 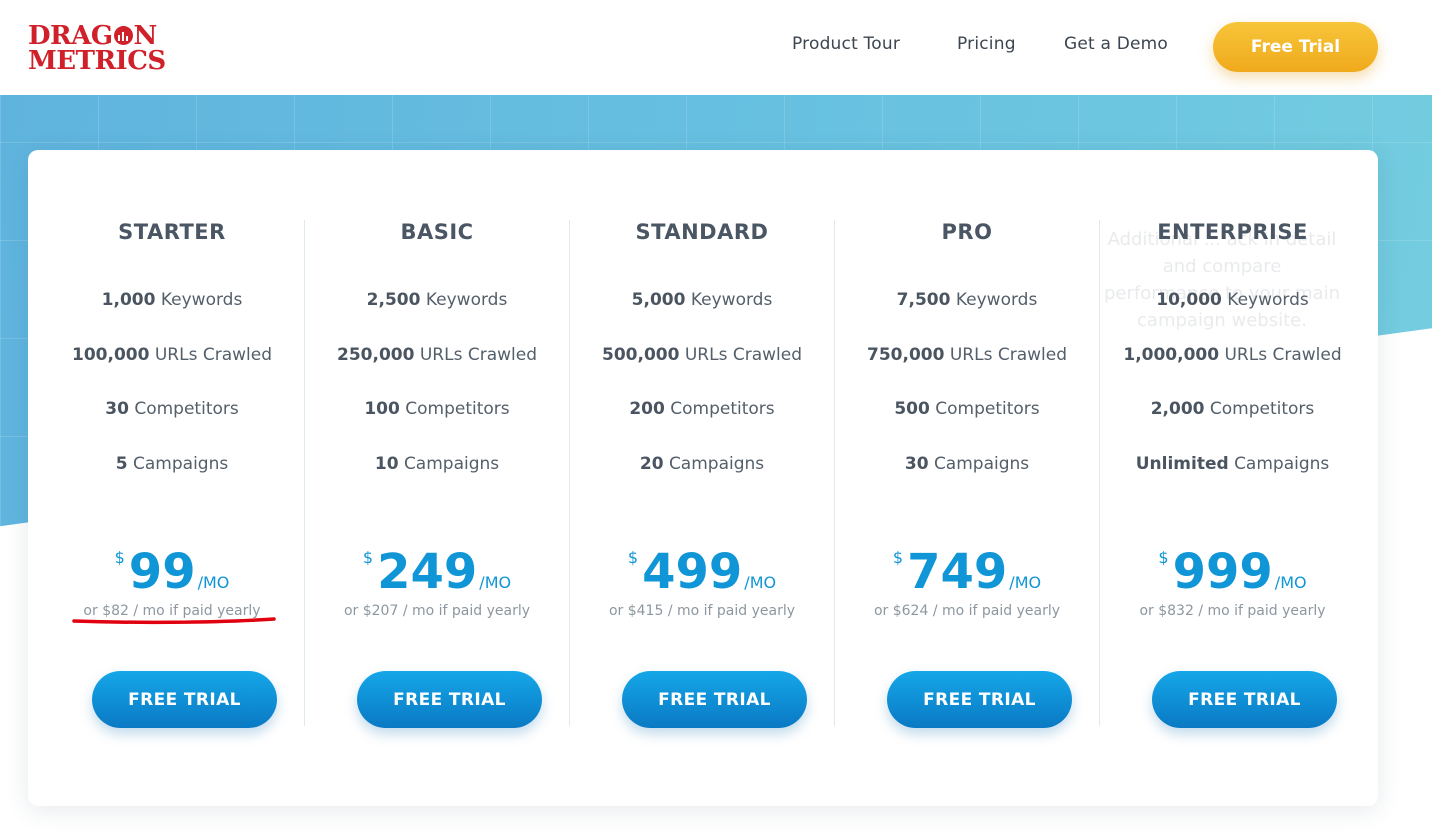 I want to click on feature-keywords: 7,500 Keywords, so click(x=967, y=300).